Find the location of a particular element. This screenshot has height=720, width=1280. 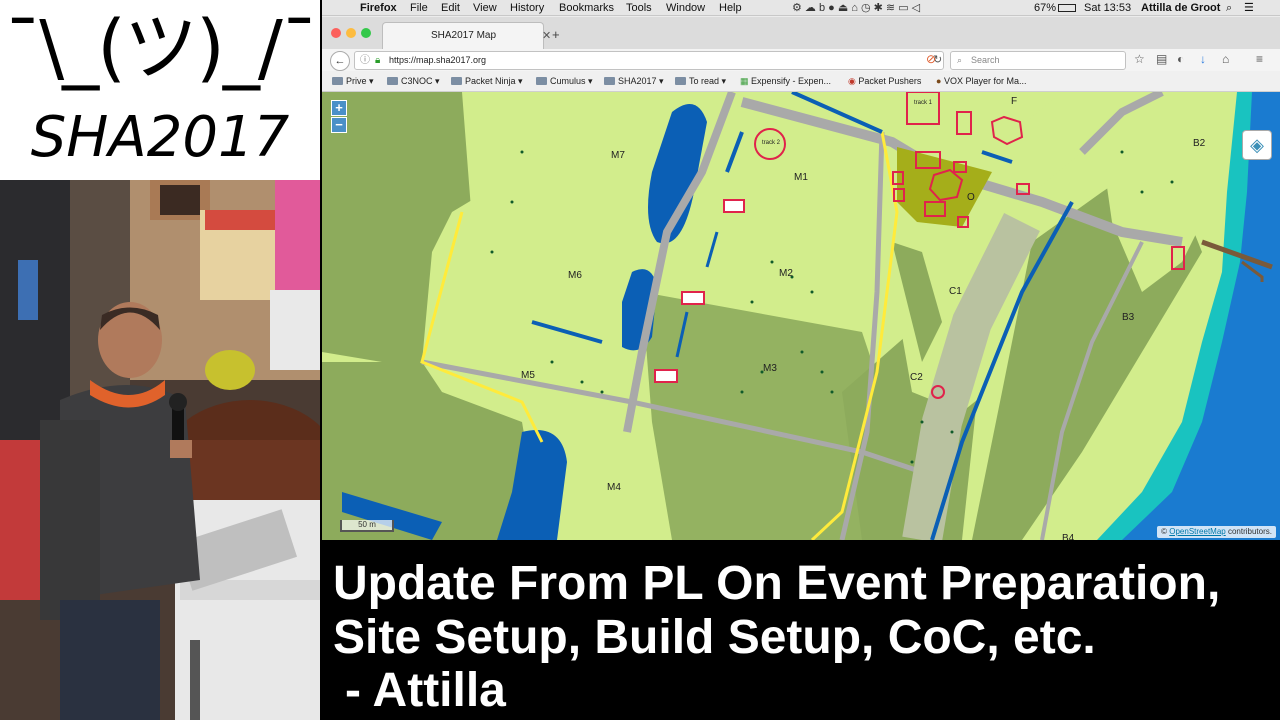

back-button: ← is located at coordinates (340, 61).